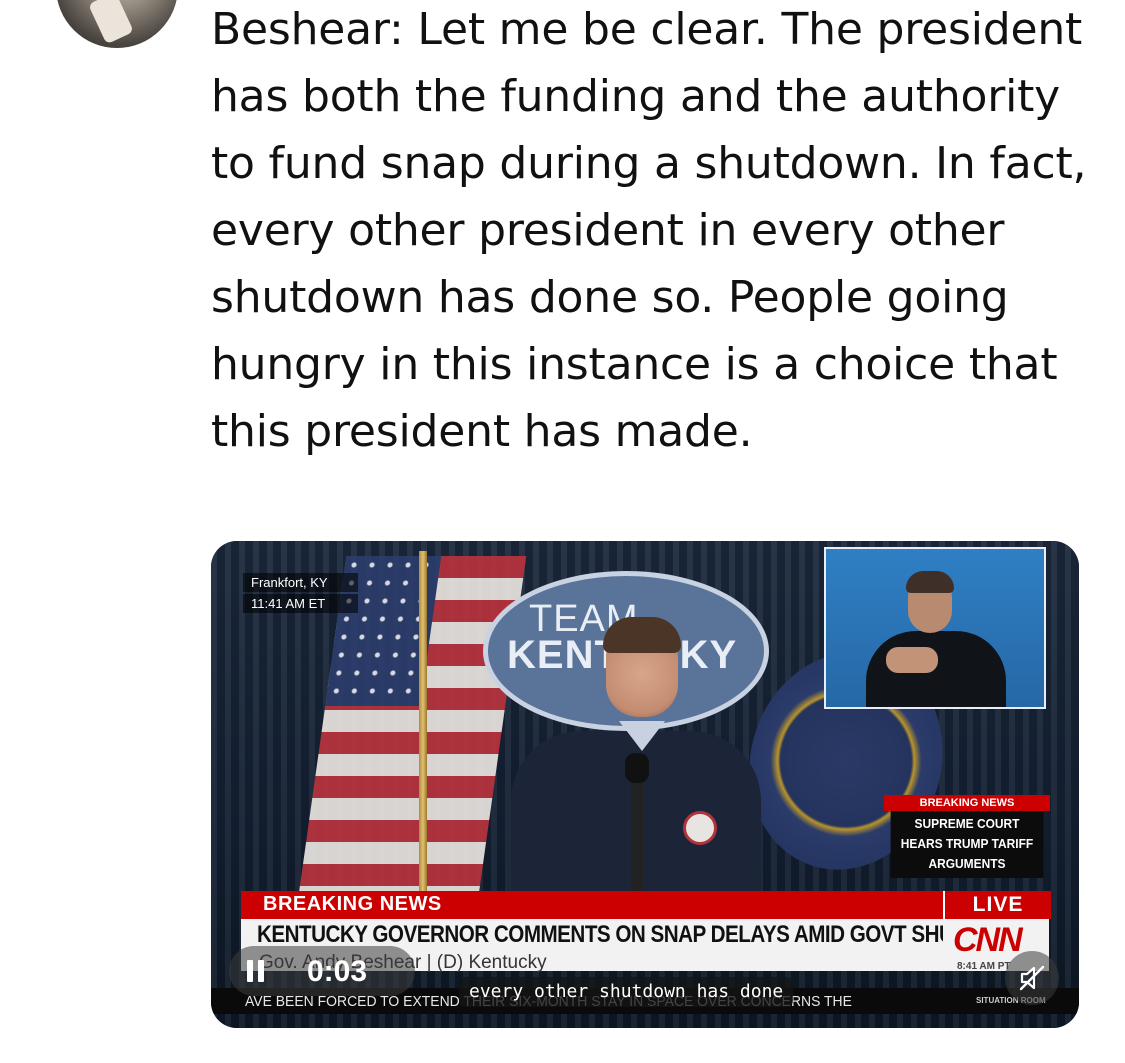  I want to click on speaker-muted-icon, so click(1032, 978).